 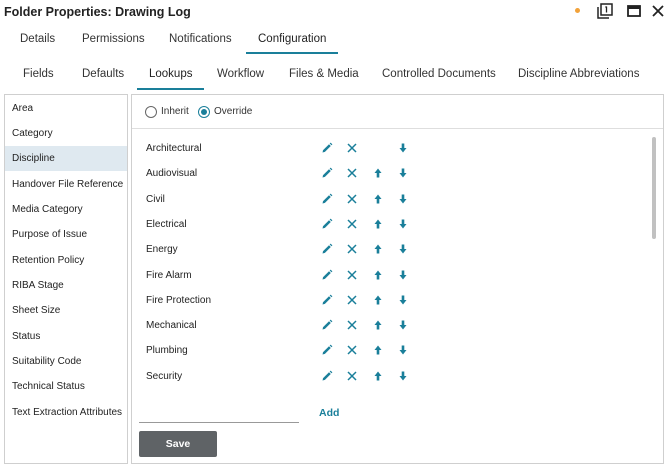 I want to click on lookup-value-row: Security, so click(x=382, y=376).